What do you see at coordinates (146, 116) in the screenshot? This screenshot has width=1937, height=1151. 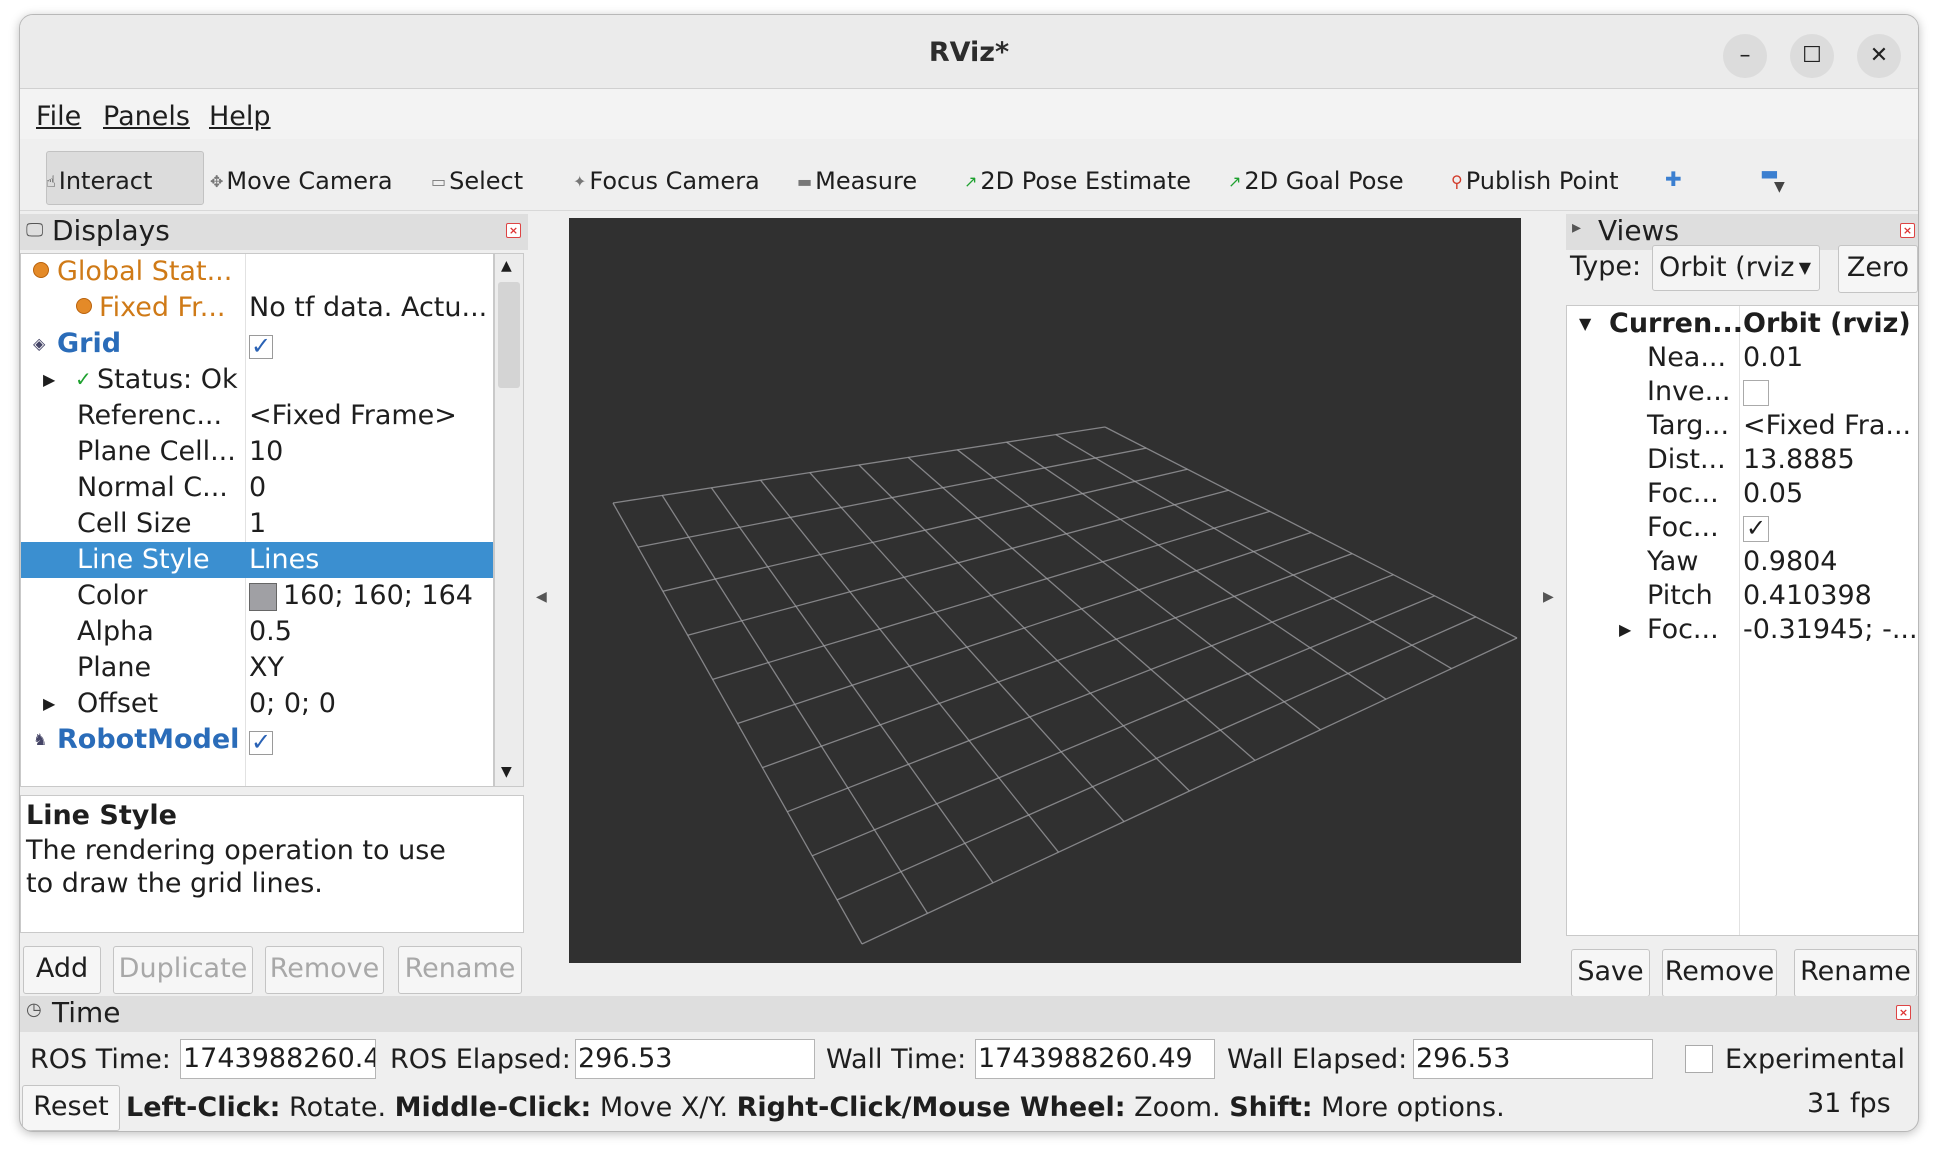 I see `menu-panels: Panels` at bounding box center [146, 116].